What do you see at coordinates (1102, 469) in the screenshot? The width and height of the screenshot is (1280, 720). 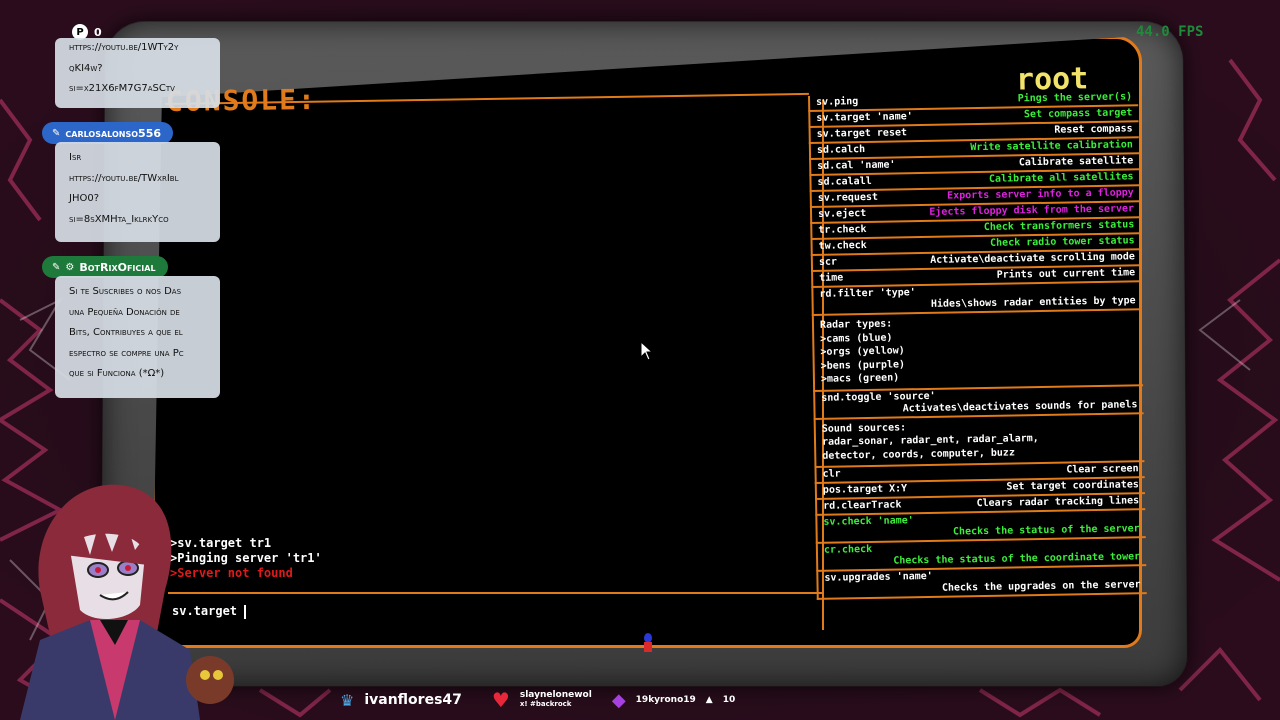 I see `command-desc: Clear screen` at bounding box center [1102, 469].